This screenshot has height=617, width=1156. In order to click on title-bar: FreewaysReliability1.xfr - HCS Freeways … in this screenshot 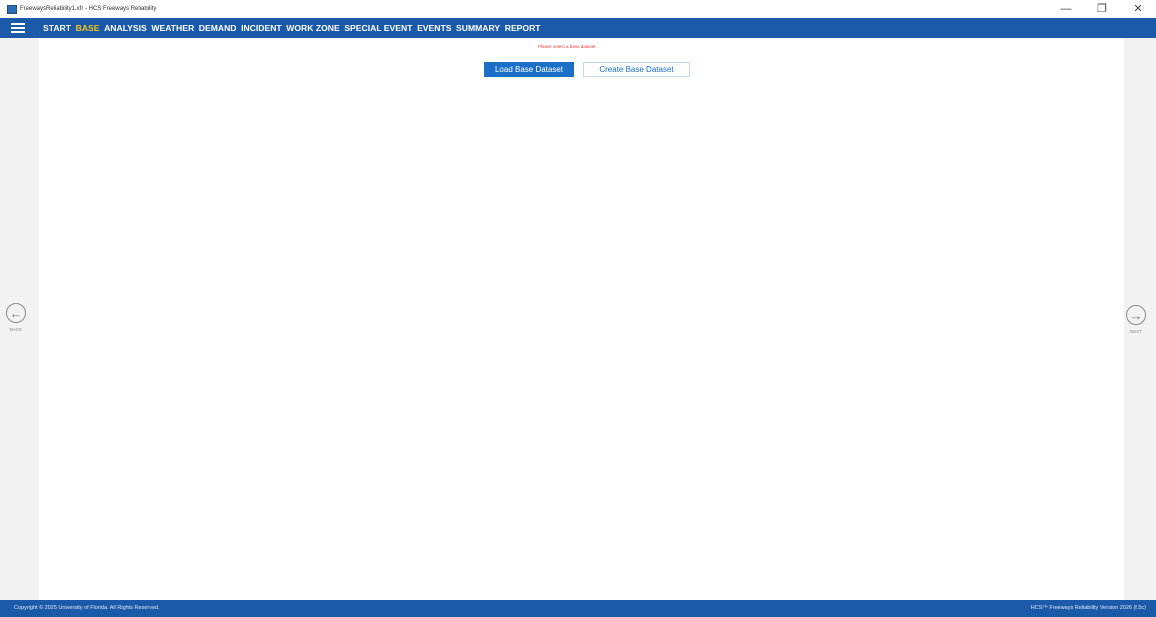, I will do `click(578, 9)`.